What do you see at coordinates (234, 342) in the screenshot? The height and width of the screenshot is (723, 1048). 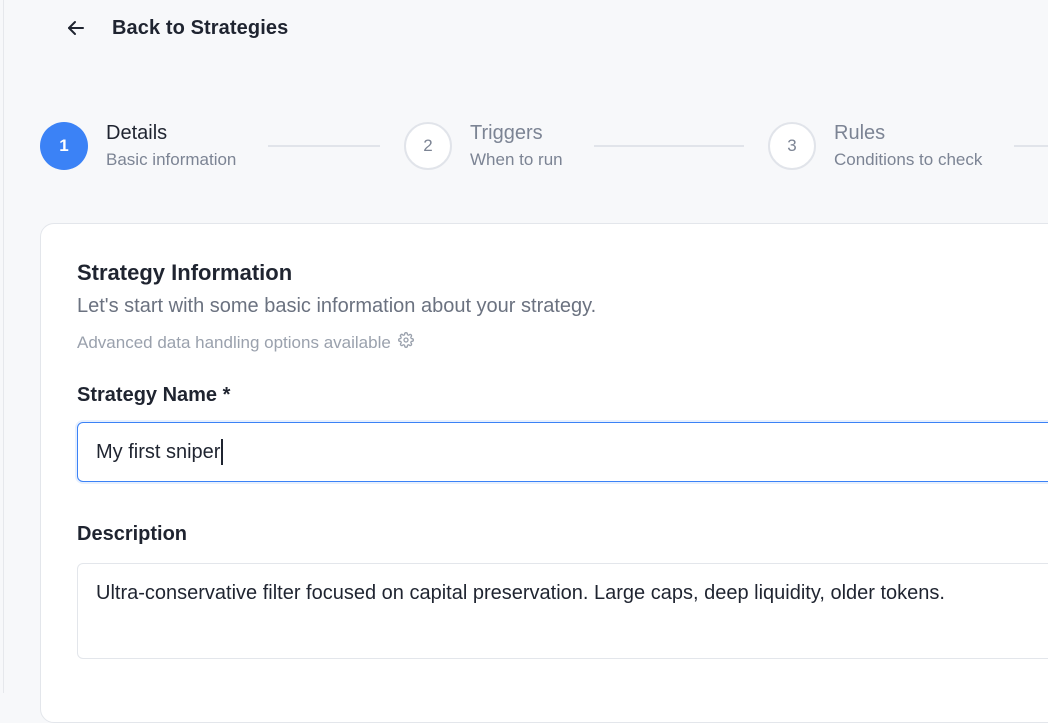 I see `advanced-options-label: Advanced data handling options available` at bounding box center [234, 342].